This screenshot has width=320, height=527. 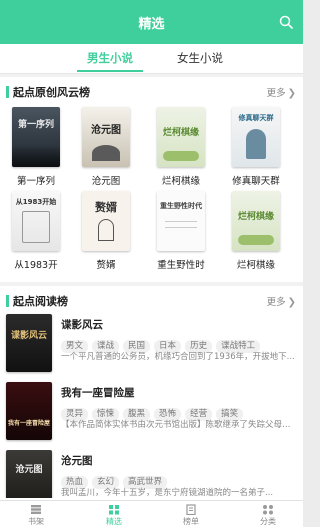 I want to click on cover-title: 谍影风云, so click(x=28, y=336).